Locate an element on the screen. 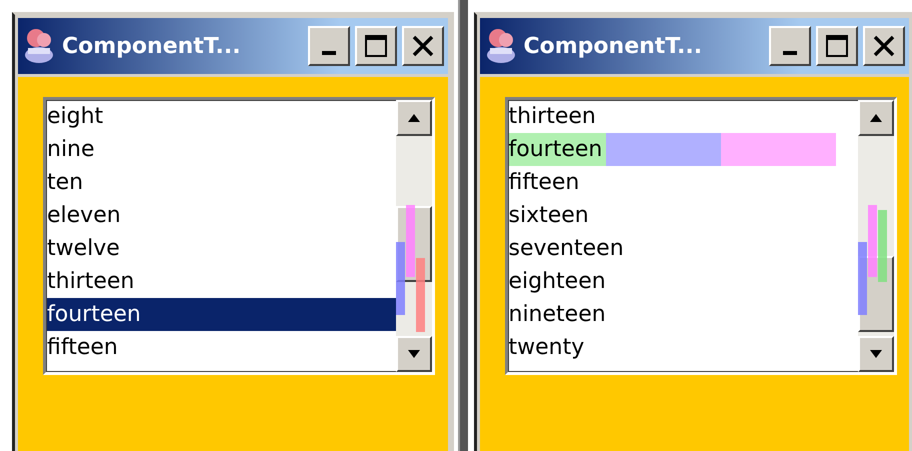 The height and width of the screenshot is (451, 912). list-item: sixteen is located at coordinates (550, 215).